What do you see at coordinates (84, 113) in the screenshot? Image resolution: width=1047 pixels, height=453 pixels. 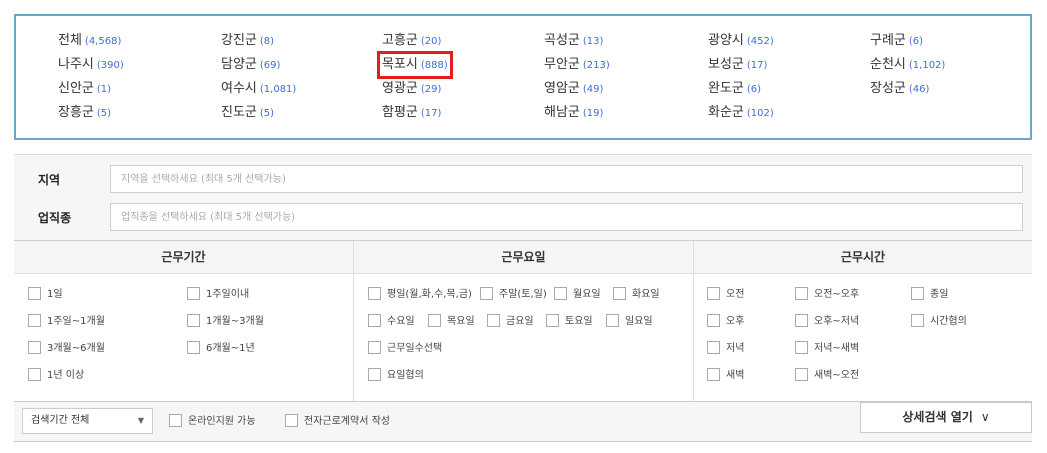 I see `region-item: 장흥군 (5)` at bounding box center [84, 113].